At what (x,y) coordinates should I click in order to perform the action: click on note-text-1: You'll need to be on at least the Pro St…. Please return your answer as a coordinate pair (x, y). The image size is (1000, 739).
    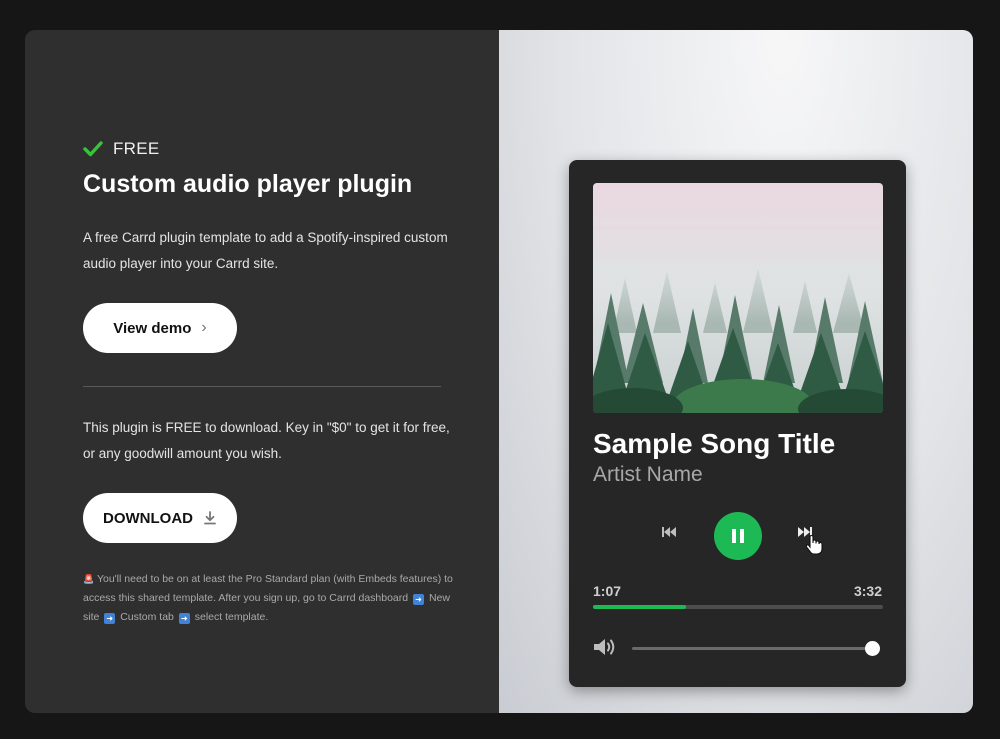
    Looking at the image, I should click on (268, 588).